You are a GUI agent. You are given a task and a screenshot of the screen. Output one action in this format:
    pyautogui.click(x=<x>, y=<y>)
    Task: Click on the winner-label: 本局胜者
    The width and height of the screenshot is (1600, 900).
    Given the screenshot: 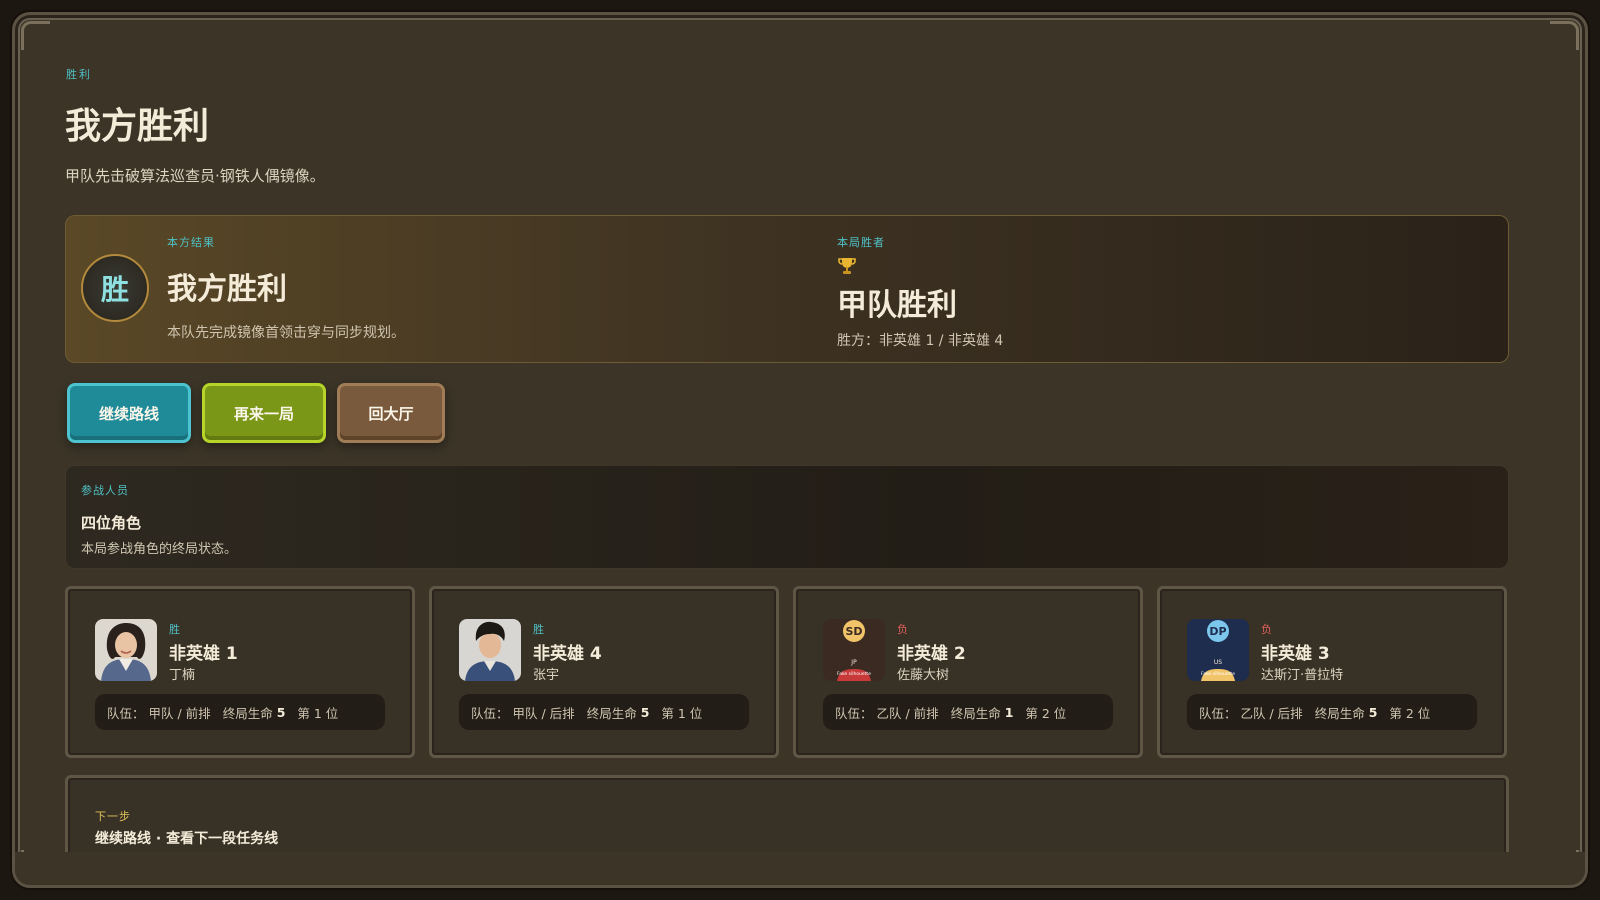 What is the action you would take?
    pyautogui.click(x=861, y=242)
    